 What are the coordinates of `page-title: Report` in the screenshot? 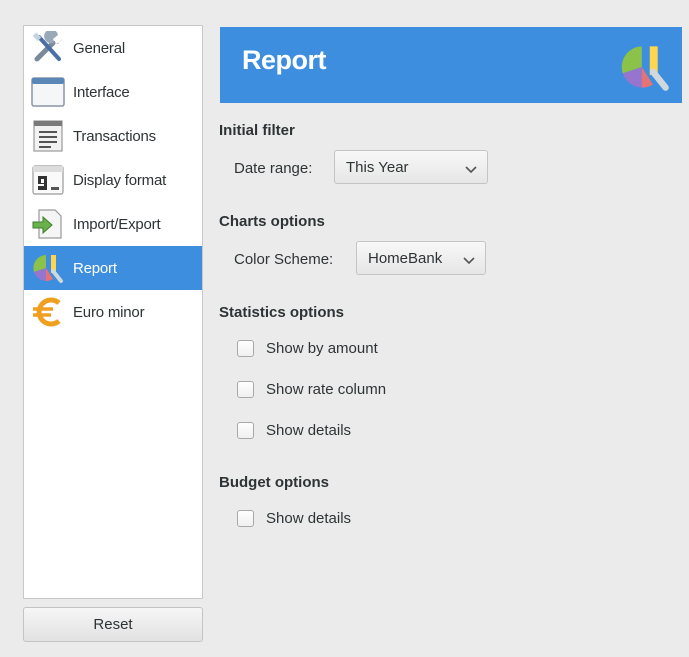 It's located at (284, 60).